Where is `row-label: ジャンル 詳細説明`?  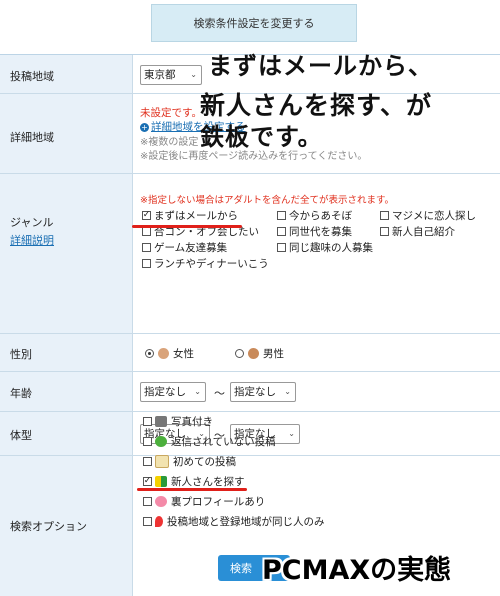
row-label: ジャンル 詳細説明 is located at coordinates (66, 253).